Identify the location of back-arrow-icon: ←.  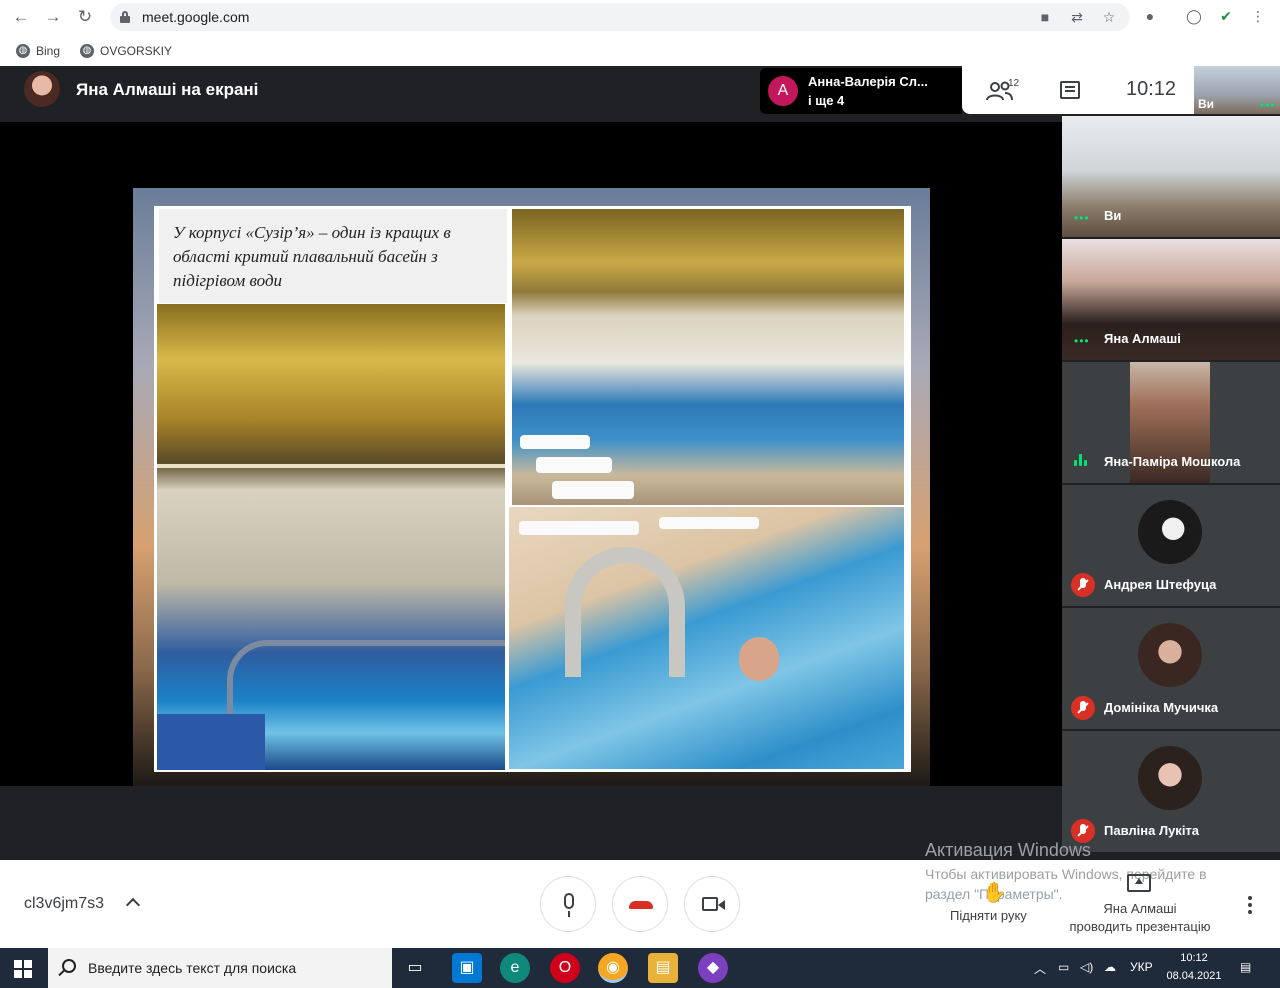
(21, 17).